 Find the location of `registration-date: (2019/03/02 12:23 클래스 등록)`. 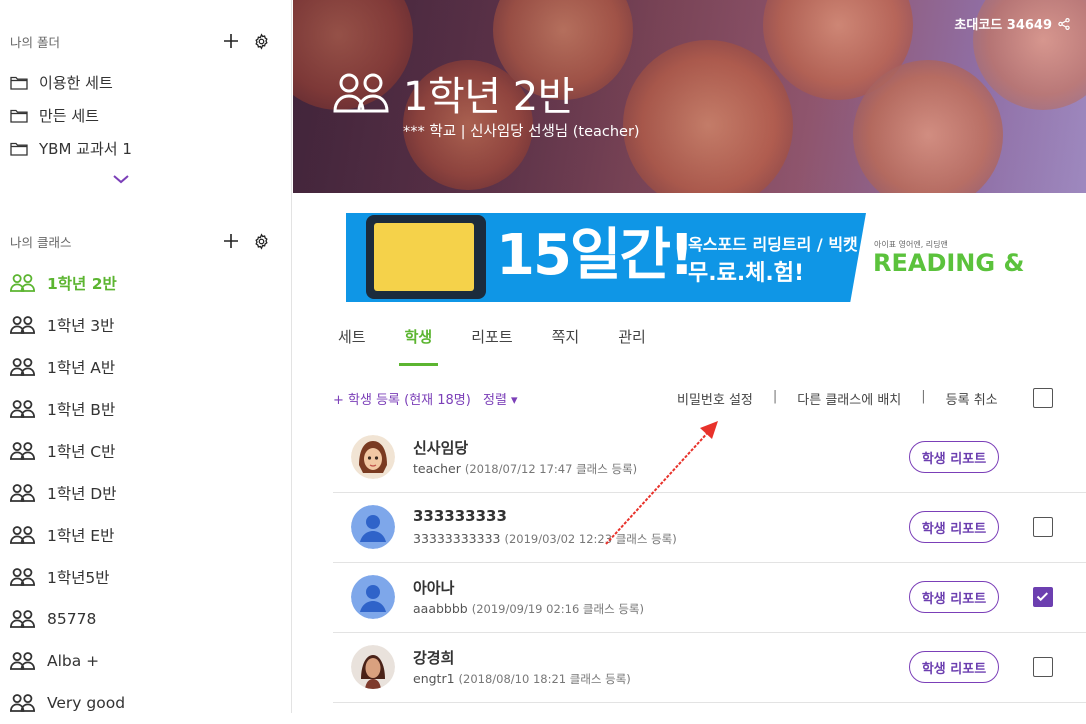

registration-date: (2019/03/02 12:23 클래스 등록) is located at coordinates (590, 539).